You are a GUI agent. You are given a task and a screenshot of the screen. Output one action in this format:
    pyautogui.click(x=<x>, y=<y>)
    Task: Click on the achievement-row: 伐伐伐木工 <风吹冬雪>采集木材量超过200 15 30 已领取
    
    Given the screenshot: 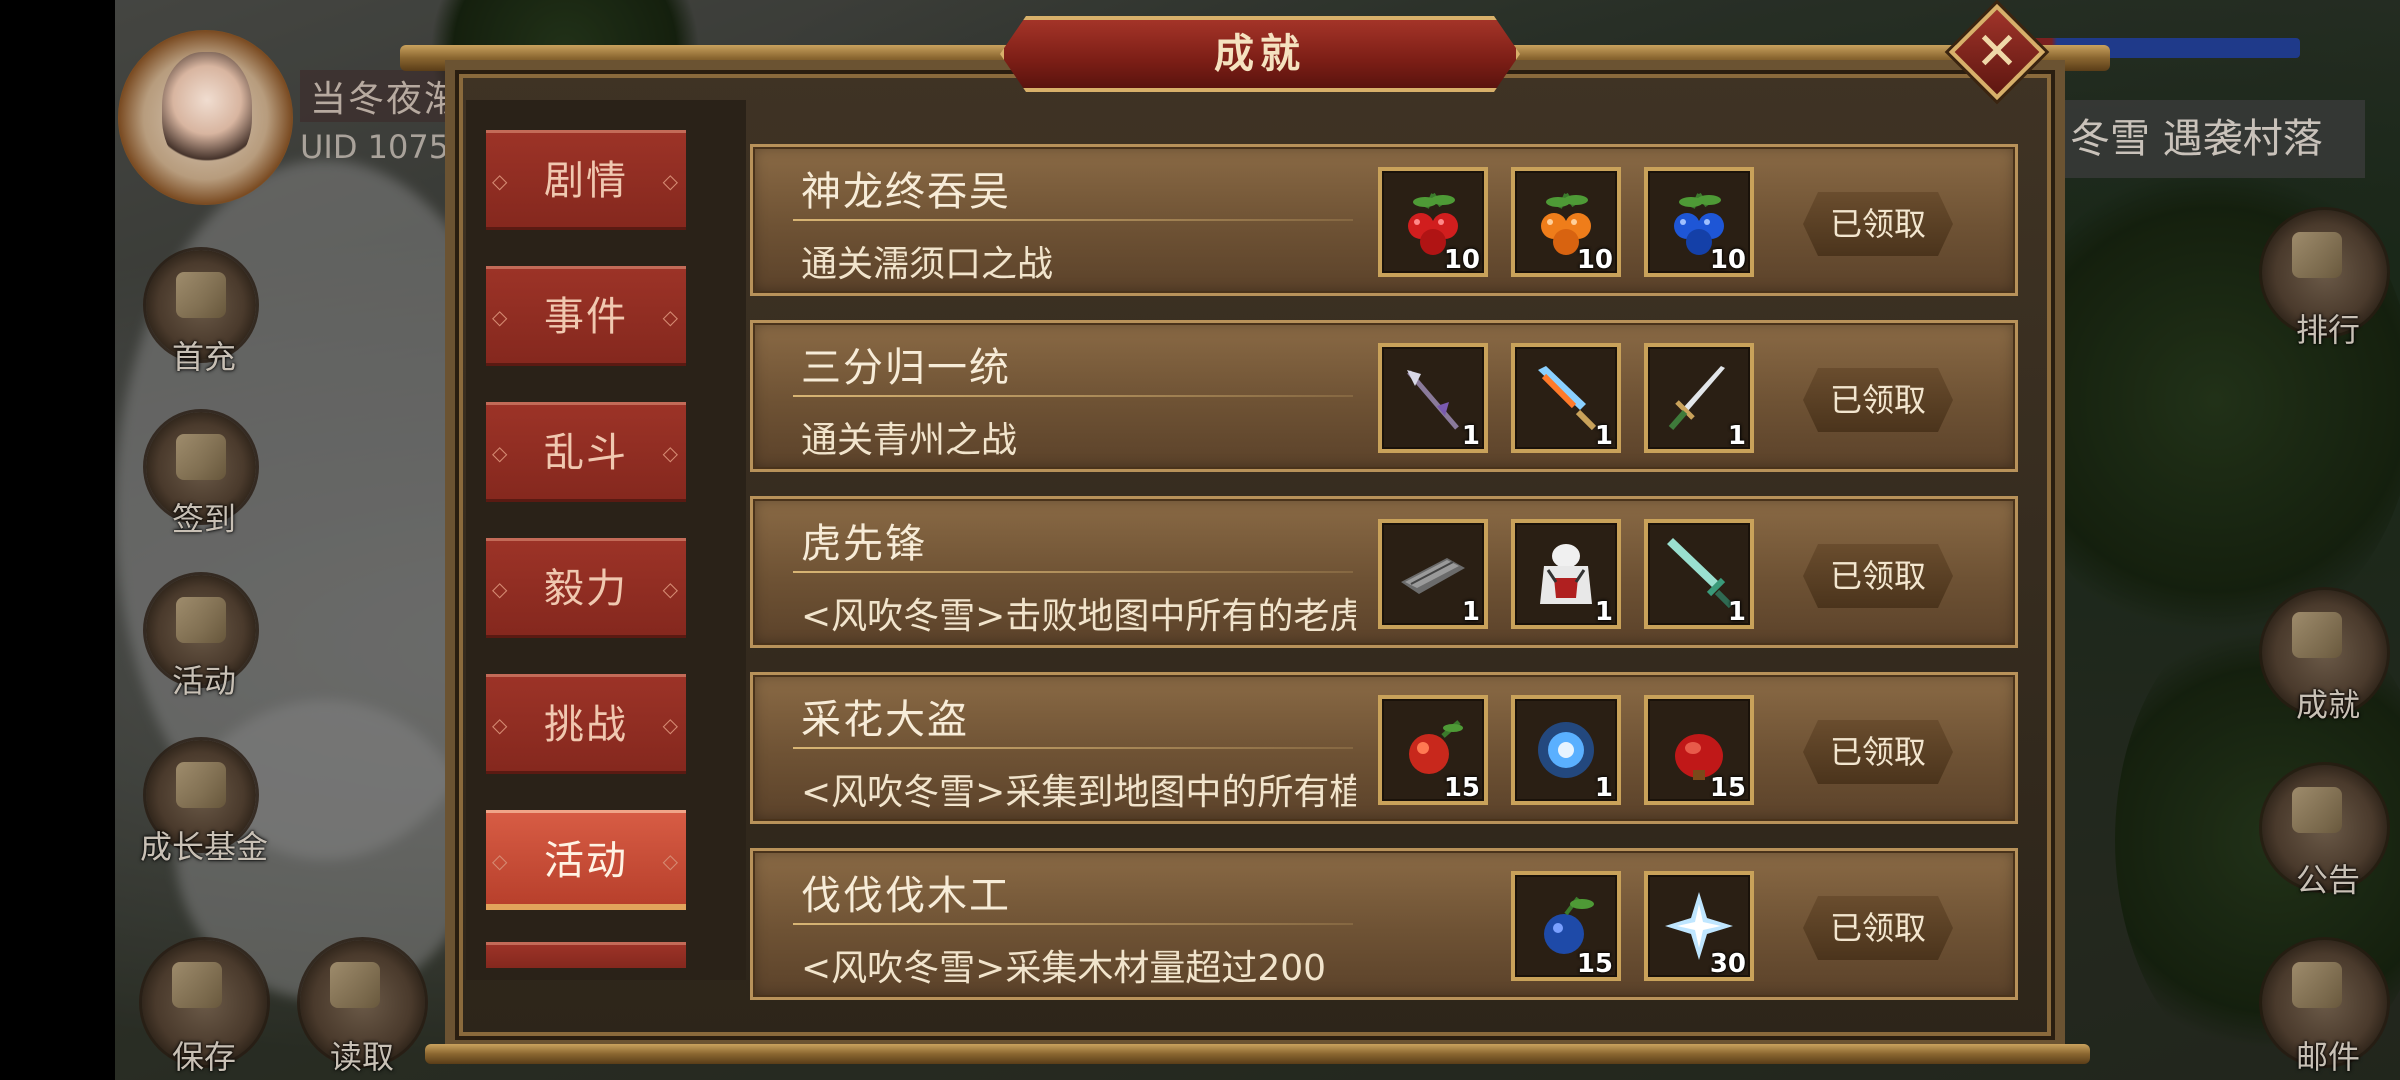 What is the action you would take?
    pyautogui.click(x=1384, y=924)
    